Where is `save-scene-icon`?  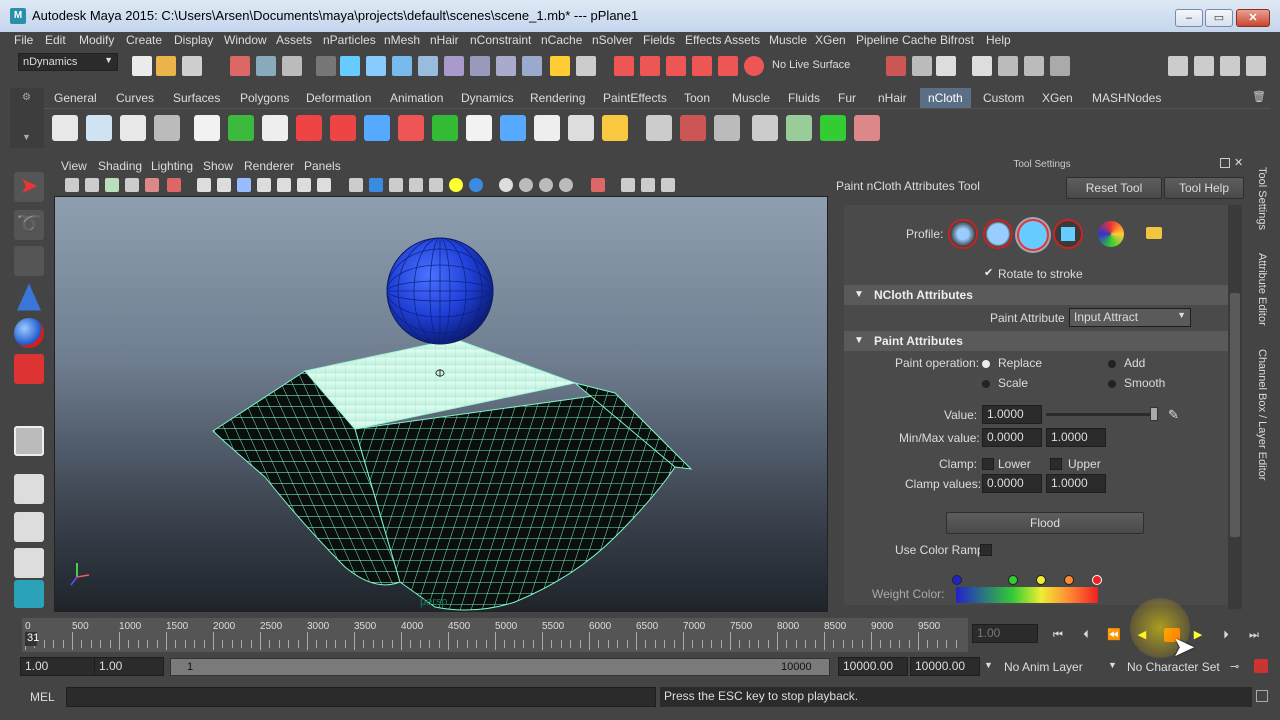 save-scene-icon is located at coordinates (192, 66).